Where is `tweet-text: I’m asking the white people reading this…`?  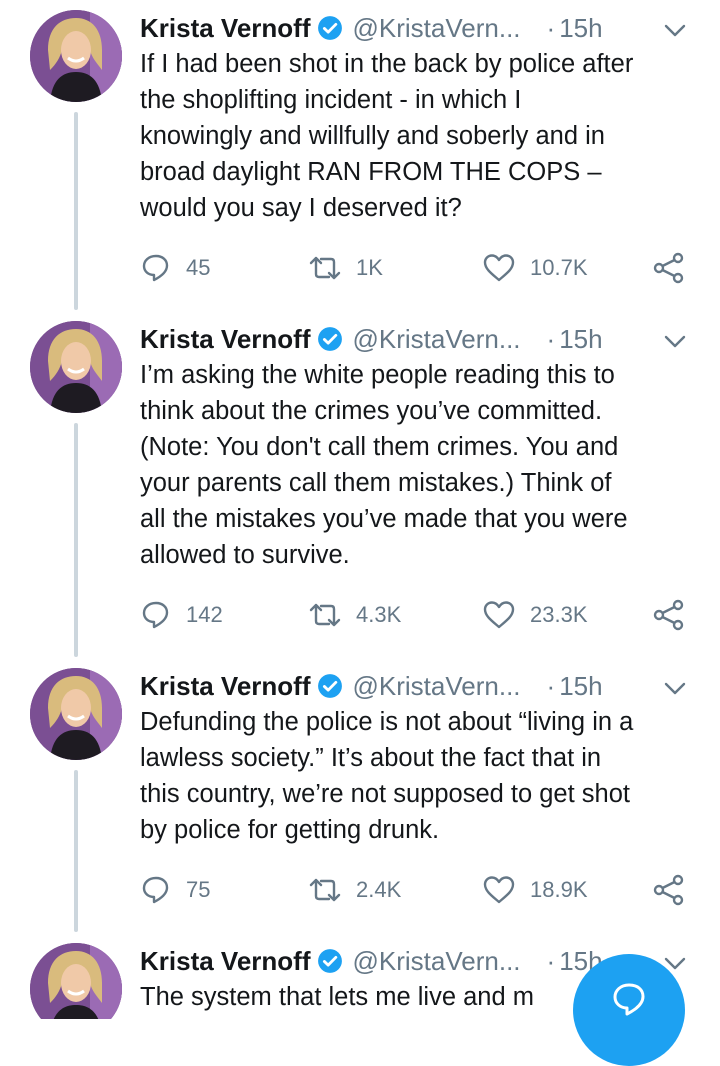
tweet-text: I’m asking the white people reading this… is located at coordinates (384, 465).